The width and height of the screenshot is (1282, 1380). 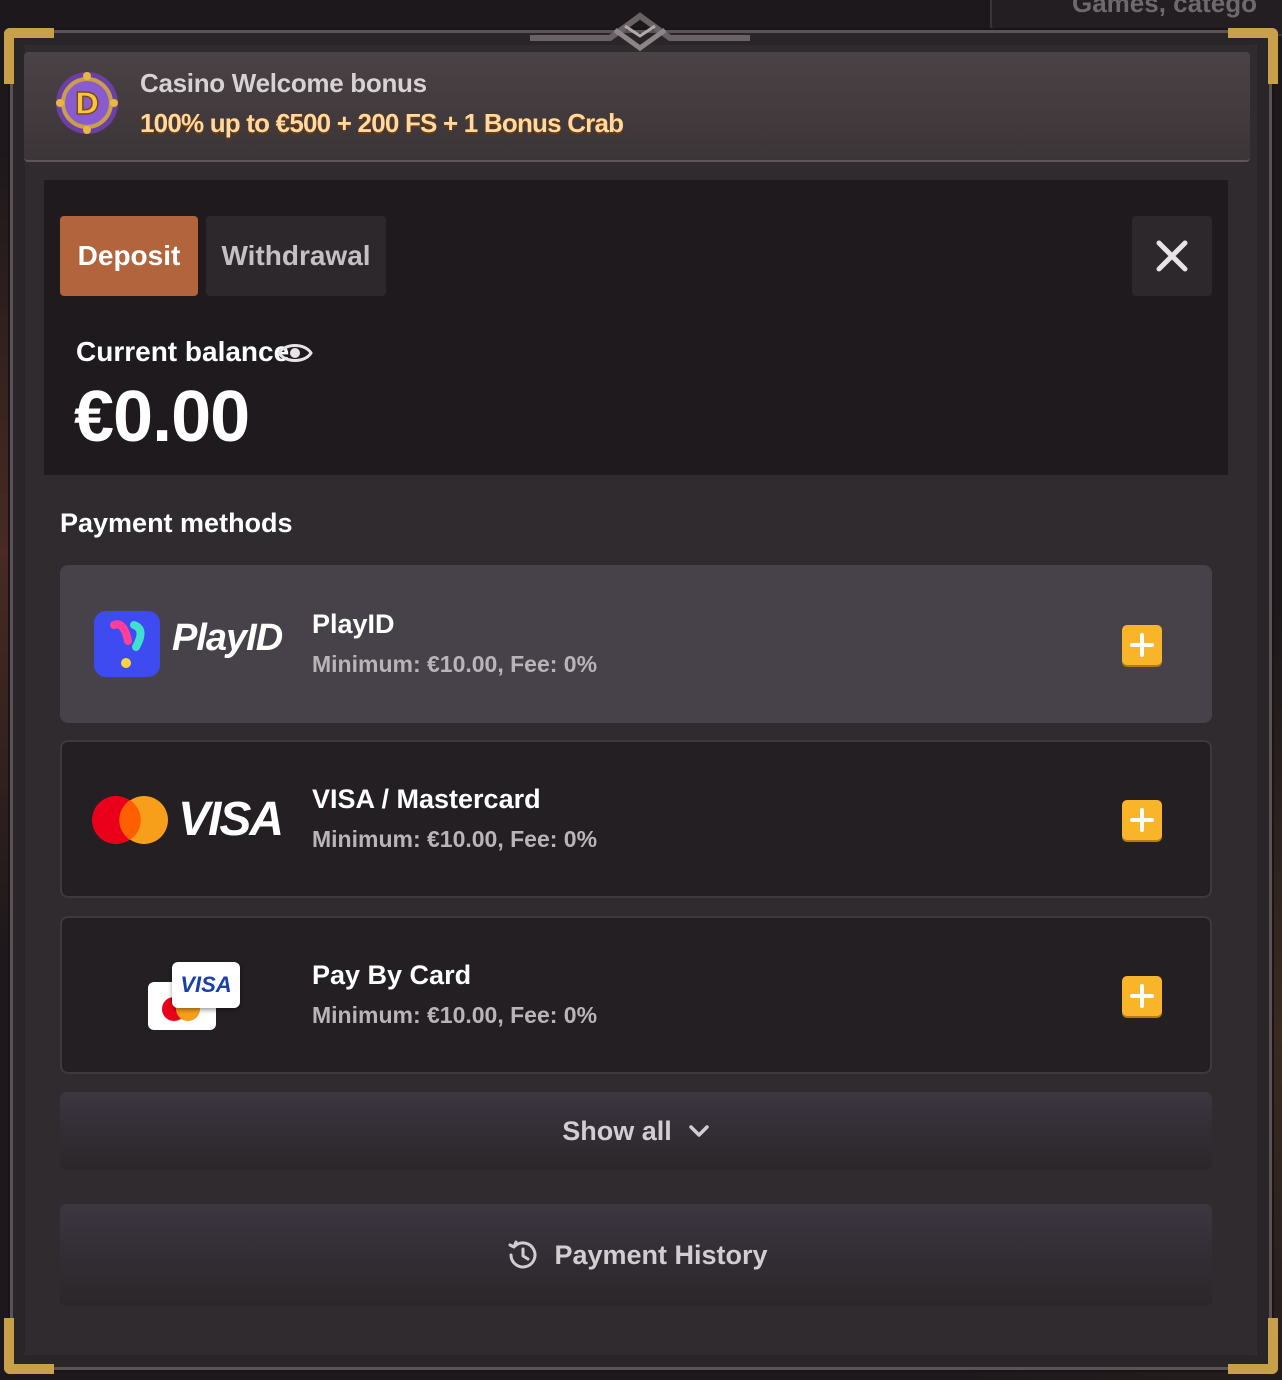 I want to click on playid-logo: PlayID, so click(x=195, y=645).